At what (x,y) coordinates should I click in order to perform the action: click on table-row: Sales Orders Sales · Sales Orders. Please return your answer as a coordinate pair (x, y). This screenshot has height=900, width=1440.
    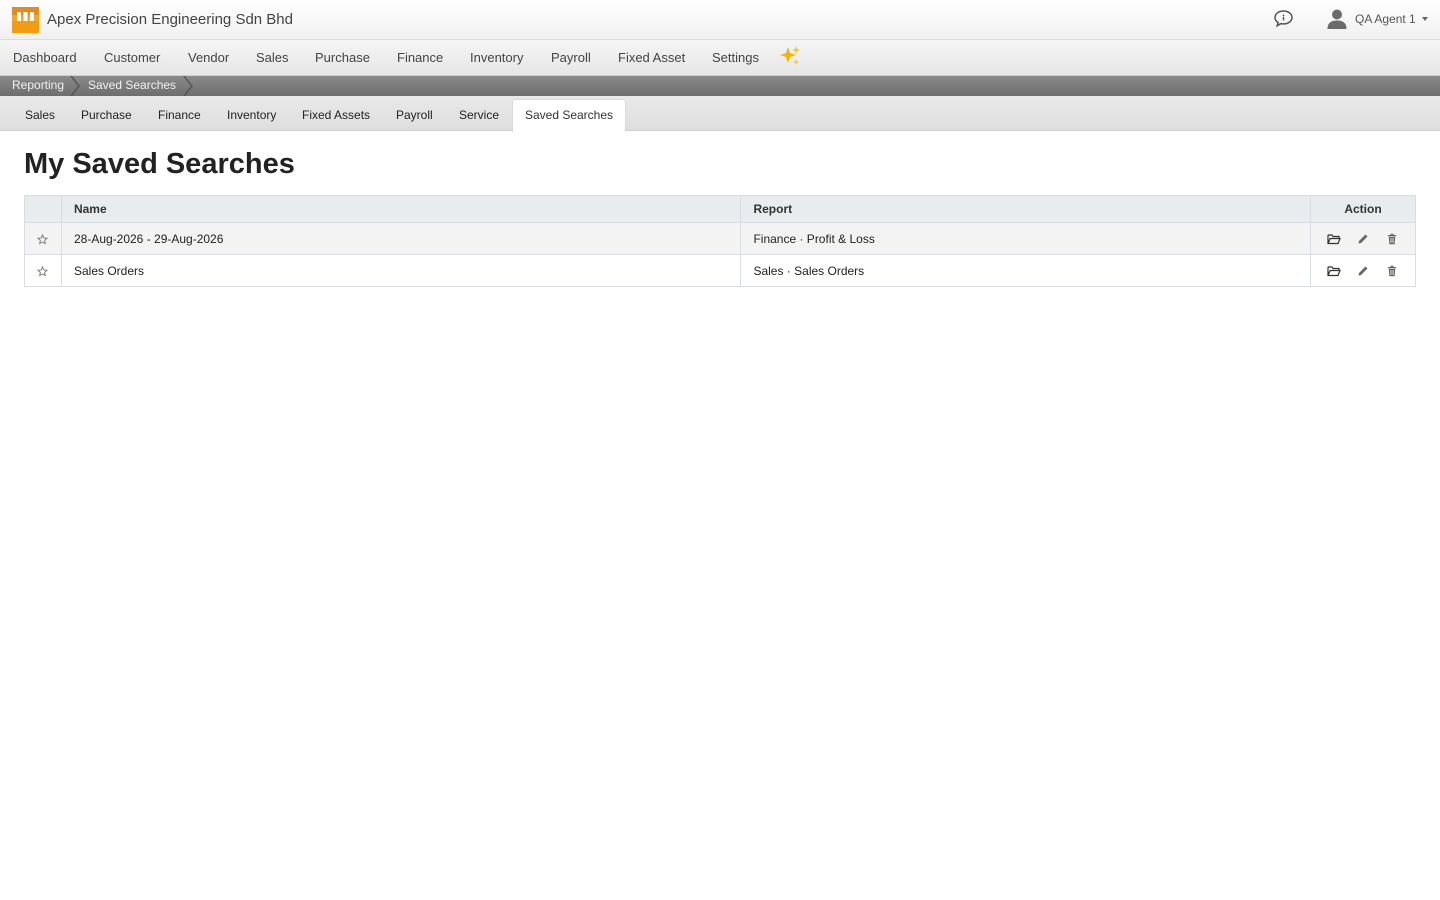
    Looking at the image, I should click on (720, 270).